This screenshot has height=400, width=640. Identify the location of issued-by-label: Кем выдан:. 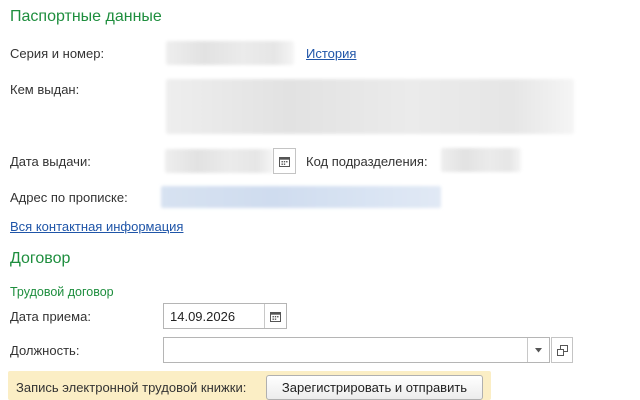
(45, 89).